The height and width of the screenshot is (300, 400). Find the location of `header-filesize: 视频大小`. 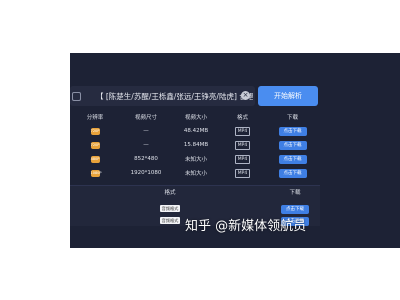

header-filesize: 视频大小 is located at coordinates (195, 118).